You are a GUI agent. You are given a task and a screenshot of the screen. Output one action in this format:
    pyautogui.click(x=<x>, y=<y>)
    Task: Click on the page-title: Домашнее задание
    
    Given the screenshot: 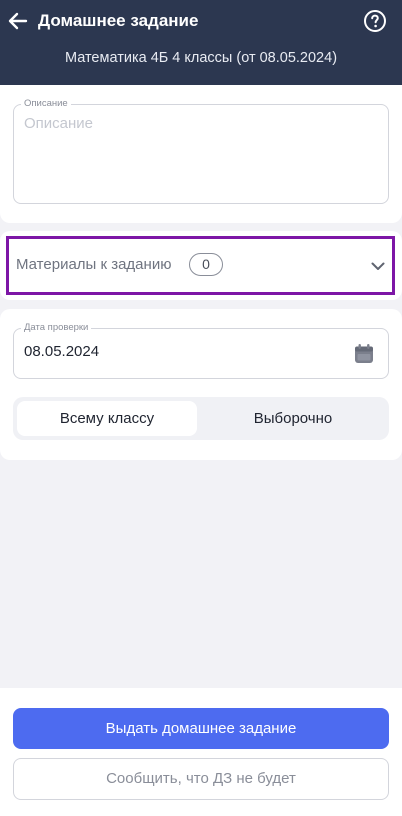 What is the action you would take?
    pyautogui.click(x=118, y=20)
    